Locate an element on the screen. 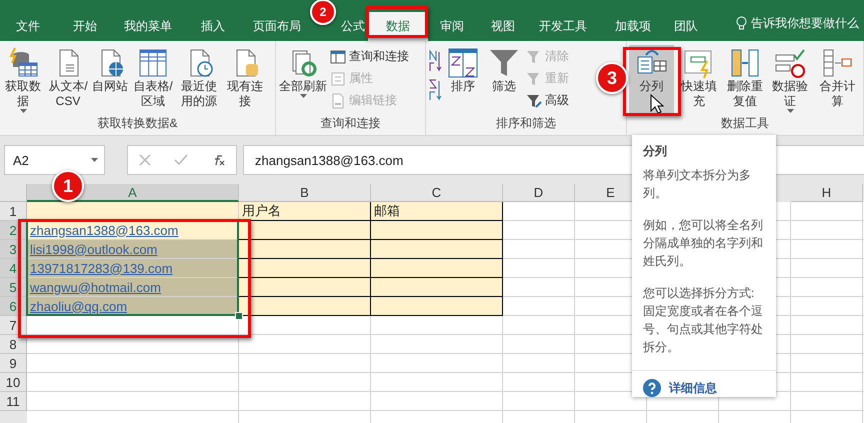  ribbon-button: 获取数据 is located at coordinates (23, 79).